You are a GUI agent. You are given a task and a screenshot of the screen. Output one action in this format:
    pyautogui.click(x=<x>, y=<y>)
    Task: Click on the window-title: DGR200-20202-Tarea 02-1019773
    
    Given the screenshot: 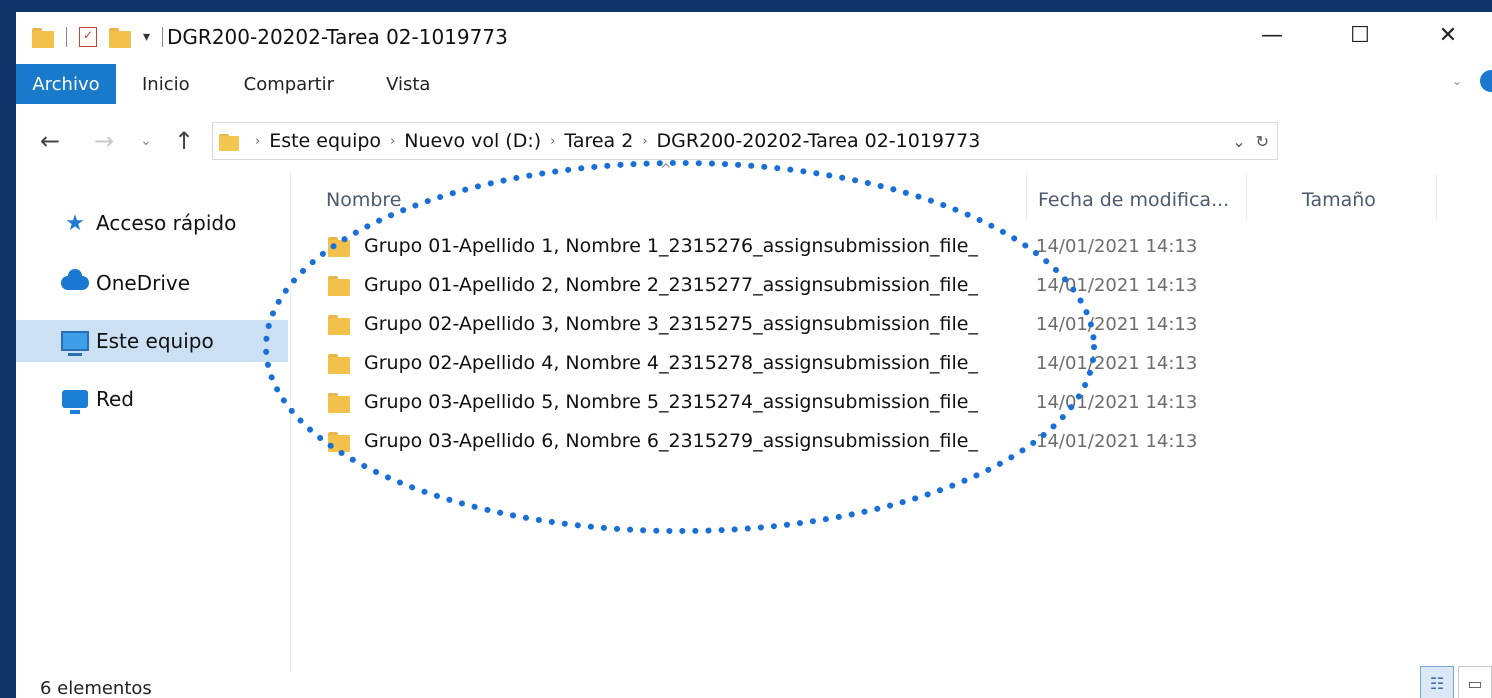 What is the action you would take?
    pyautogui.click(x=337, y=37)
    